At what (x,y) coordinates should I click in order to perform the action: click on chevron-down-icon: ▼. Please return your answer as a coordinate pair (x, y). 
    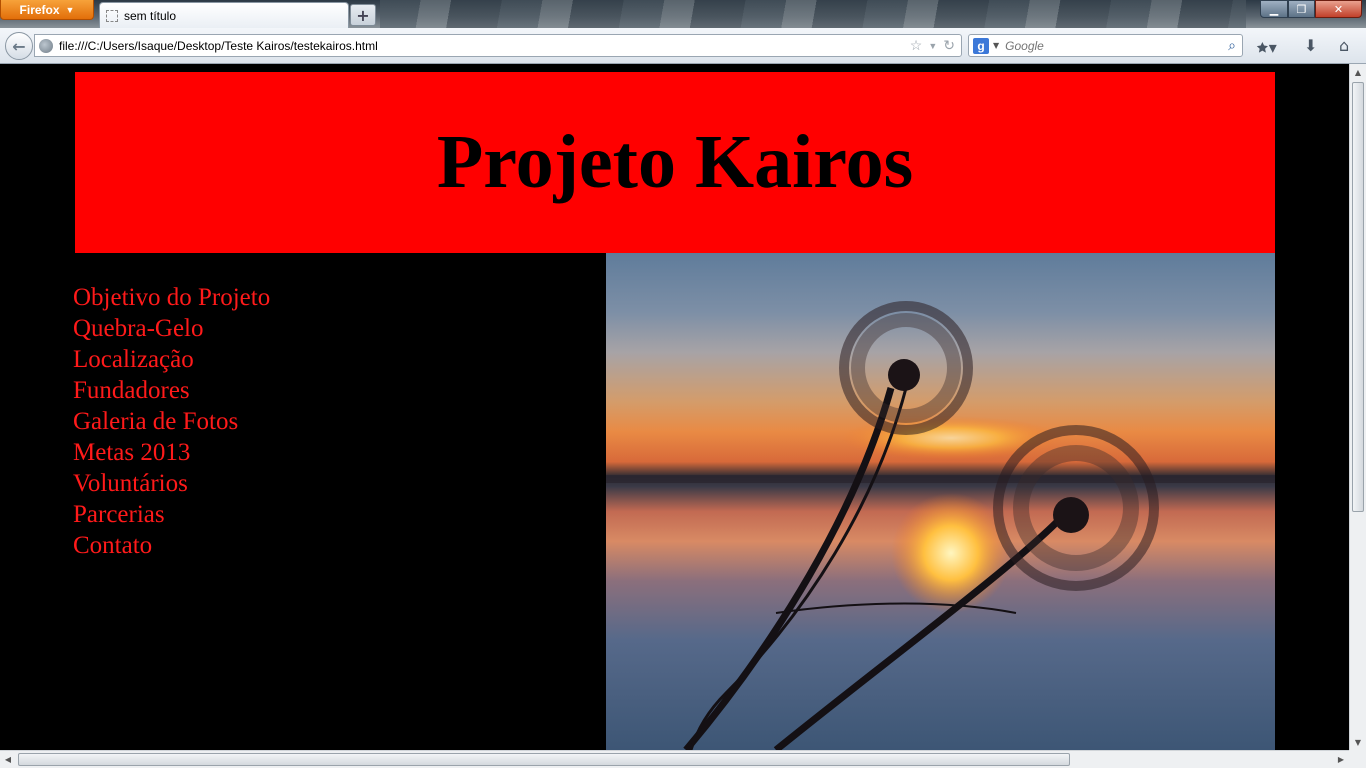
    Looking at the image, I should click on (70, 9).